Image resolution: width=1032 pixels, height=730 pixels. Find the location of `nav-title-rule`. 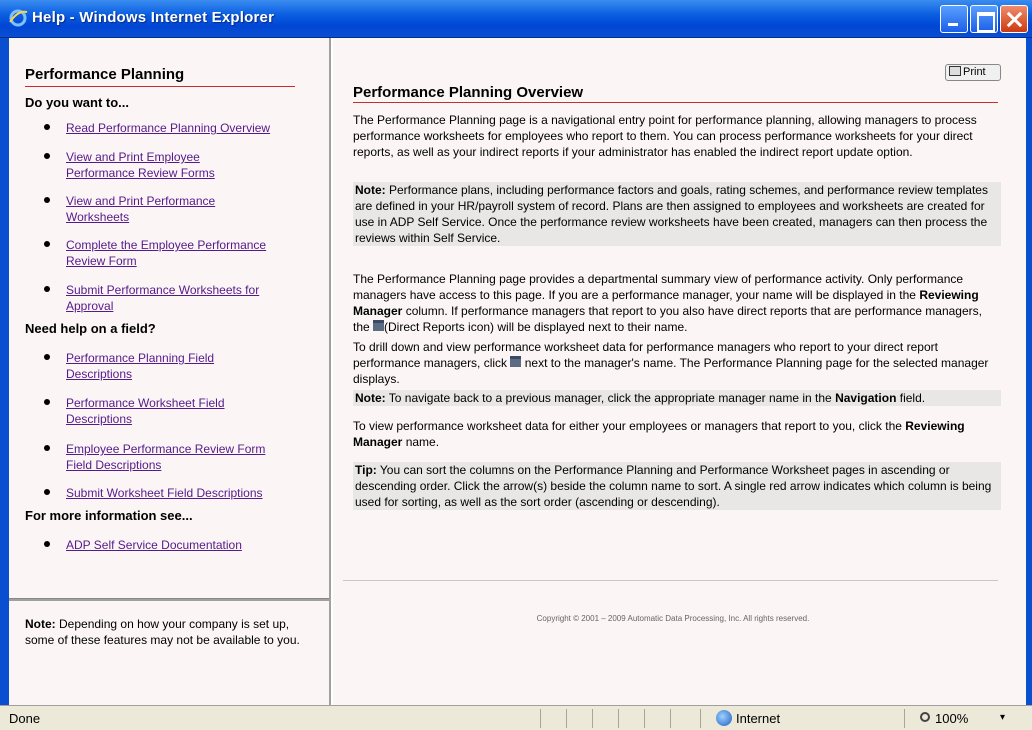

nav-title-rule is located at coordinates (160, 86).